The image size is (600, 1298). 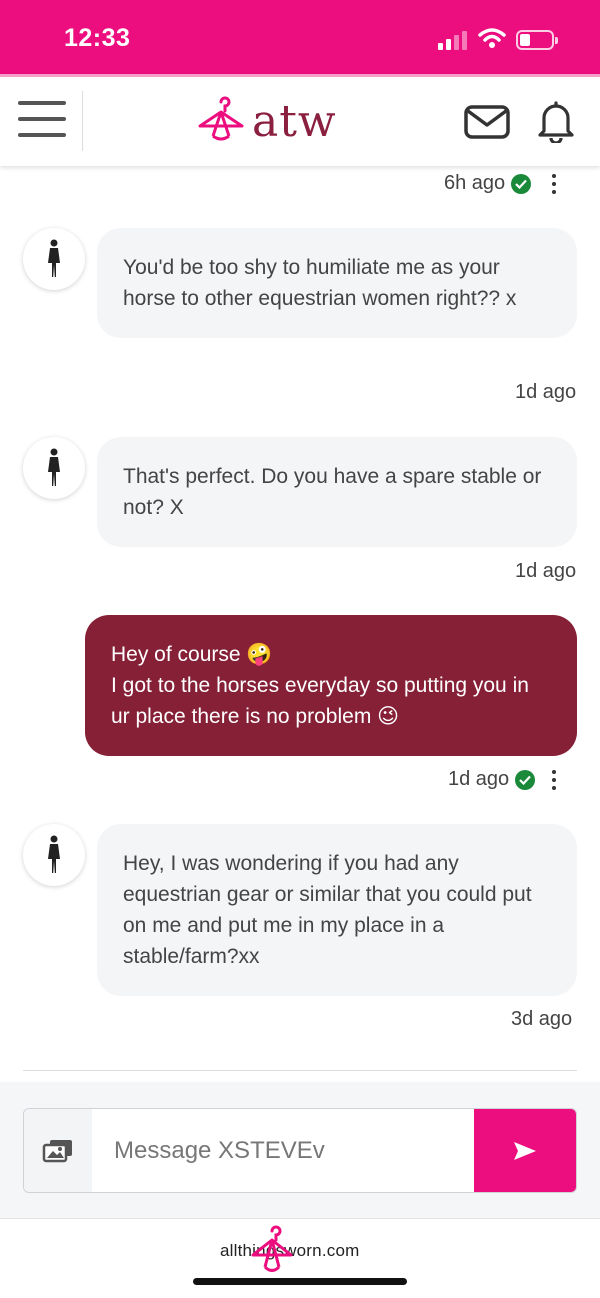 I want to click on message-composer, so click(x=300, y=1150).